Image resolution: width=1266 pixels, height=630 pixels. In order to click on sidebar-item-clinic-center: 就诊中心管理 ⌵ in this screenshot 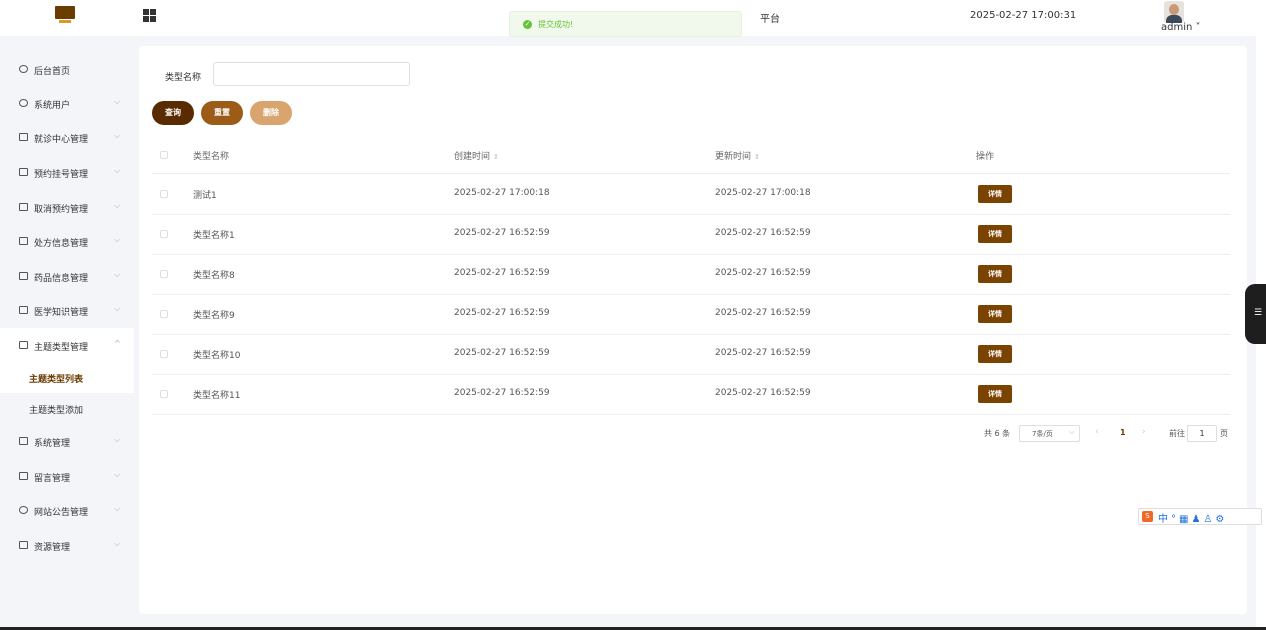, I will do `click(67, 137)`.